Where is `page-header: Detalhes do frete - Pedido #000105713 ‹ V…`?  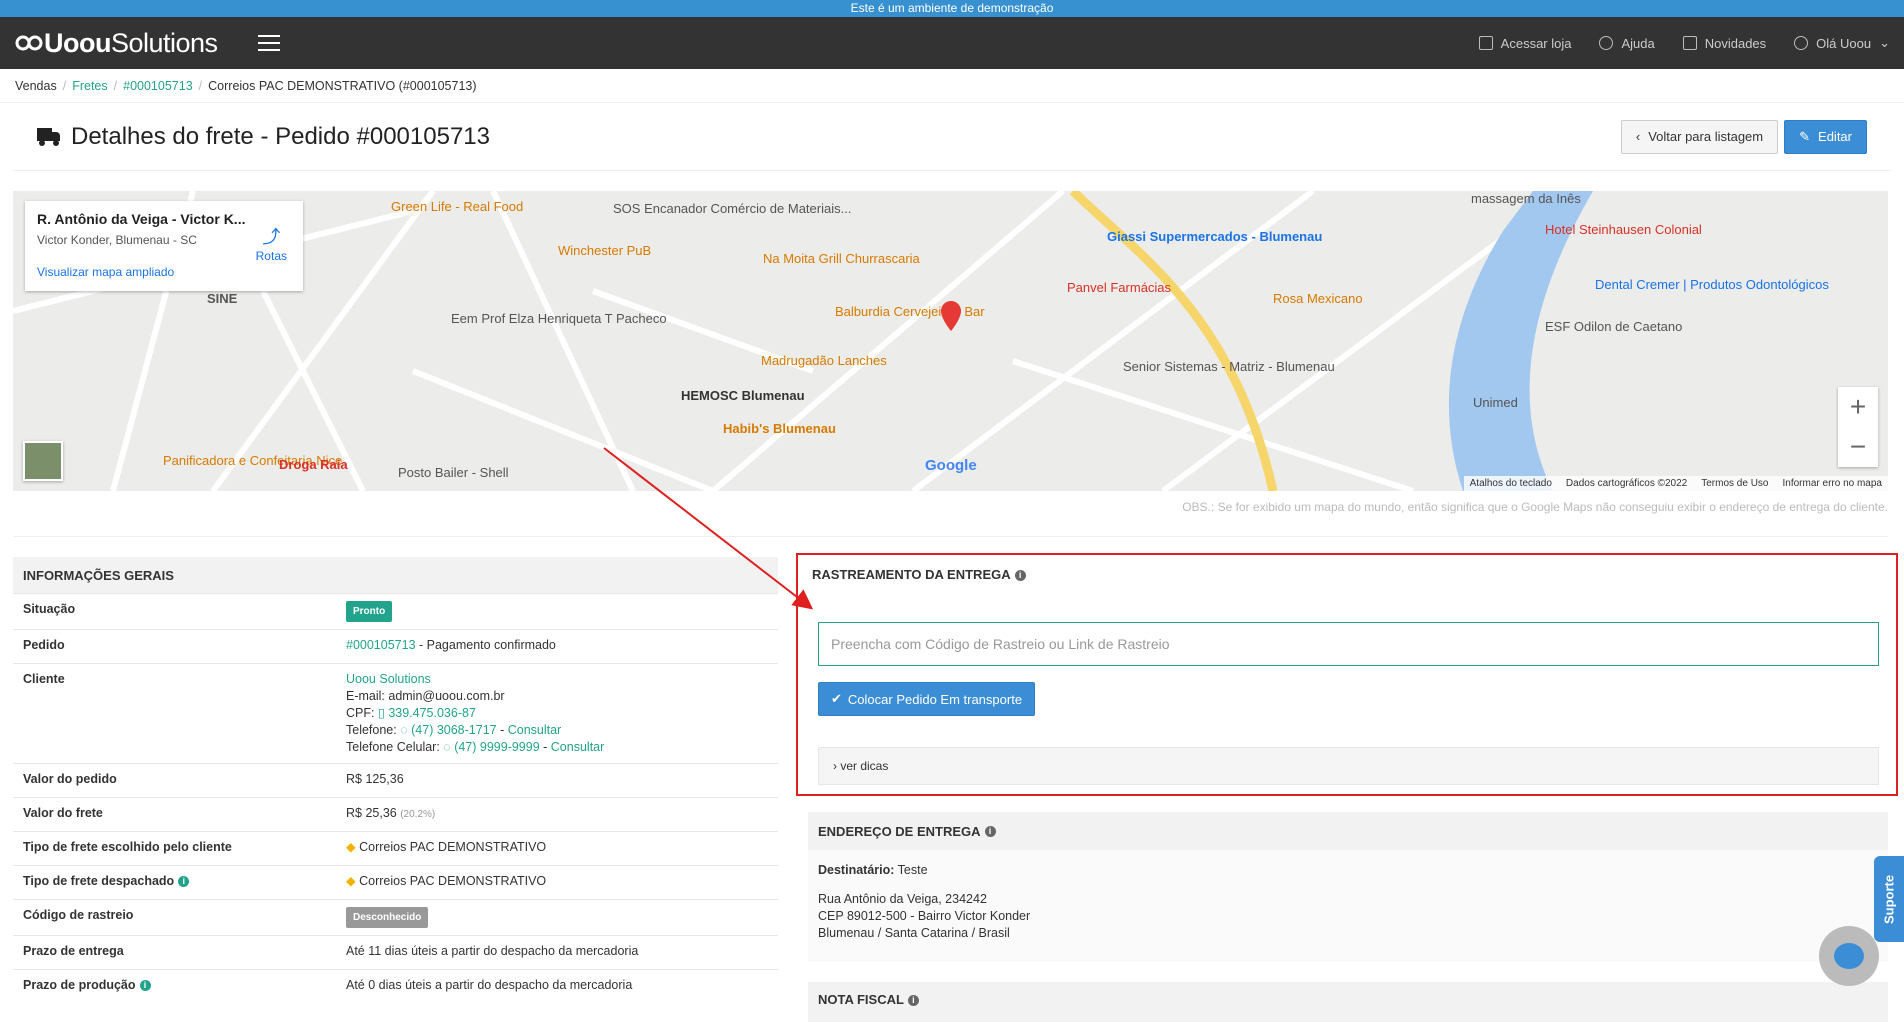
page-header: Detalhes do frete - Pedido #000105713 ‹ V… is located at coordinates (952, 137).